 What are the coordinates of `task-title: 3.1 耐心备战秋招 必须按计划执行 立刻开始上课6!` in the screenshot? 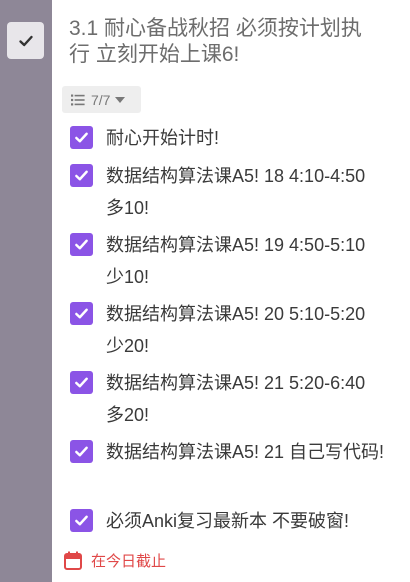 It's located at (219, 42).